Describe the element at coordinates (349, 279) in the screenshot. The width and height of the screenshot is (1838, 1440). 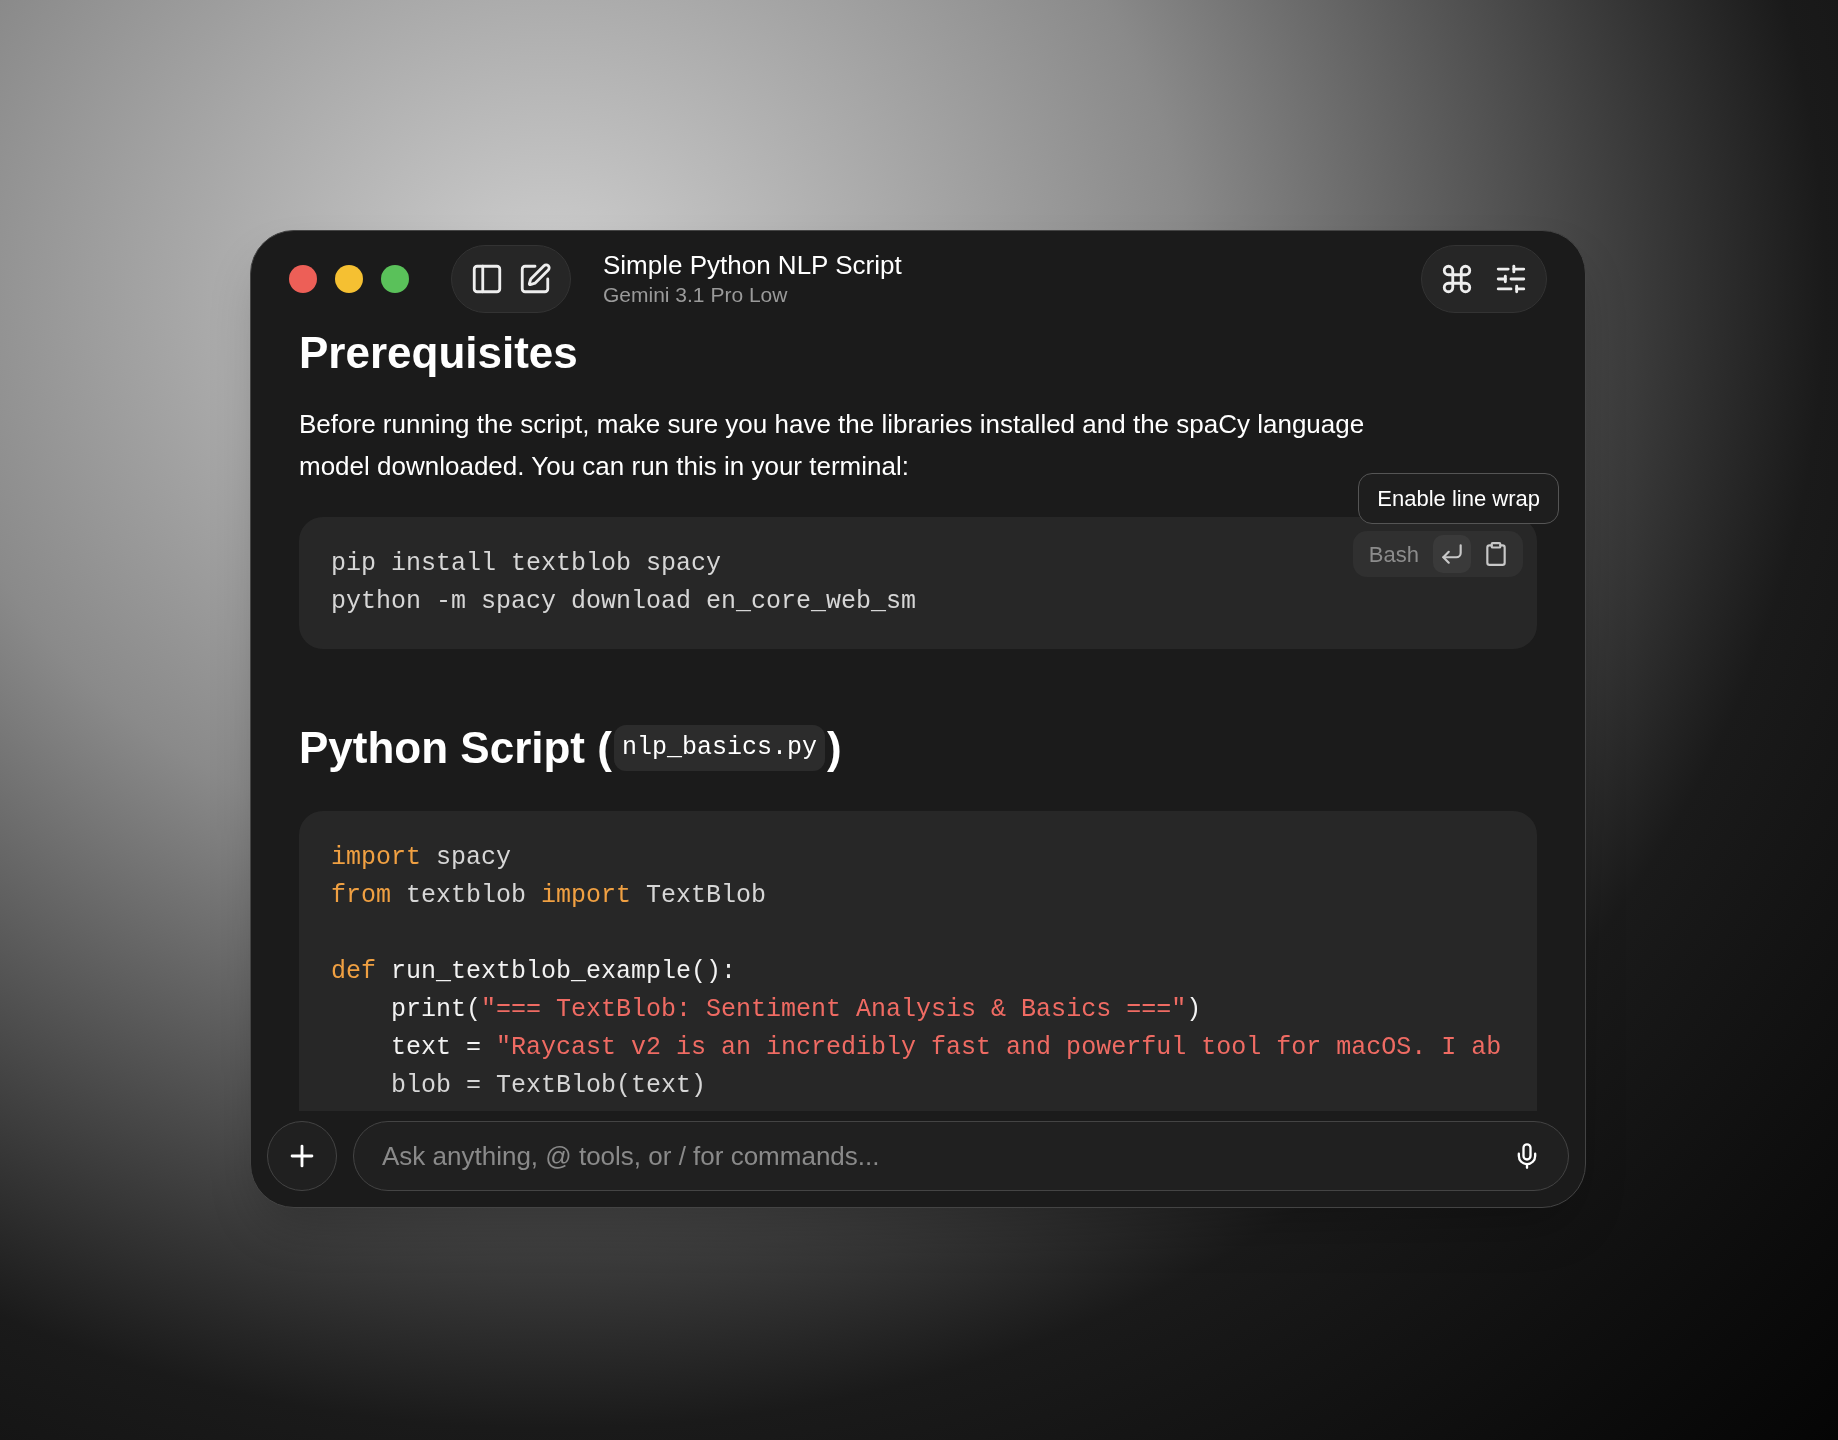
I see `minimize-button` at that location.